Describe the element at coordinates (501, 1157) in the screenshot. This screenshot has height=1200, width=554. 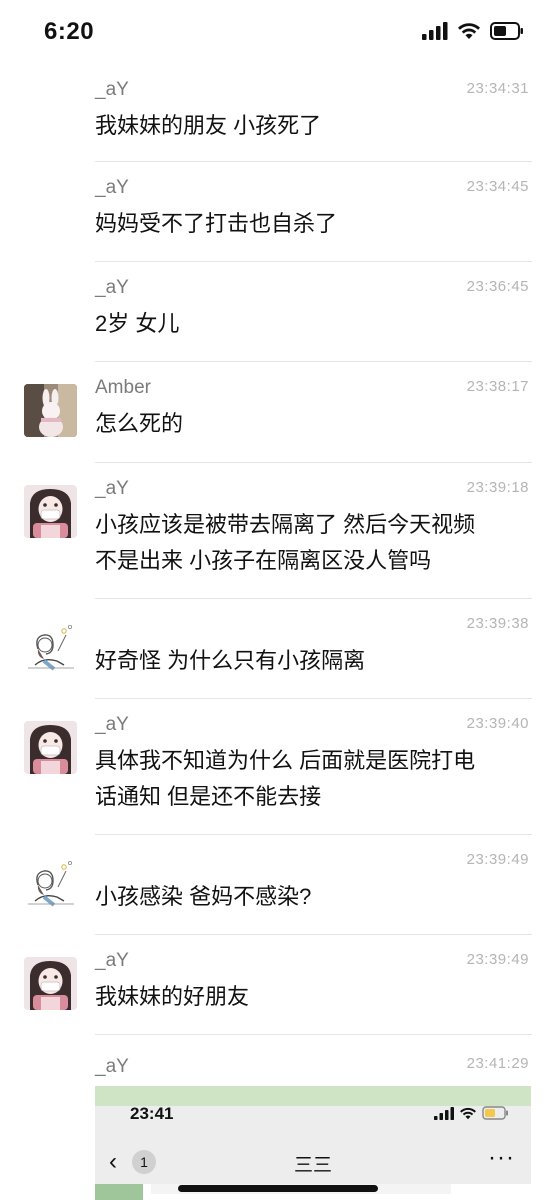
I see `more-icon: ···` at that location.